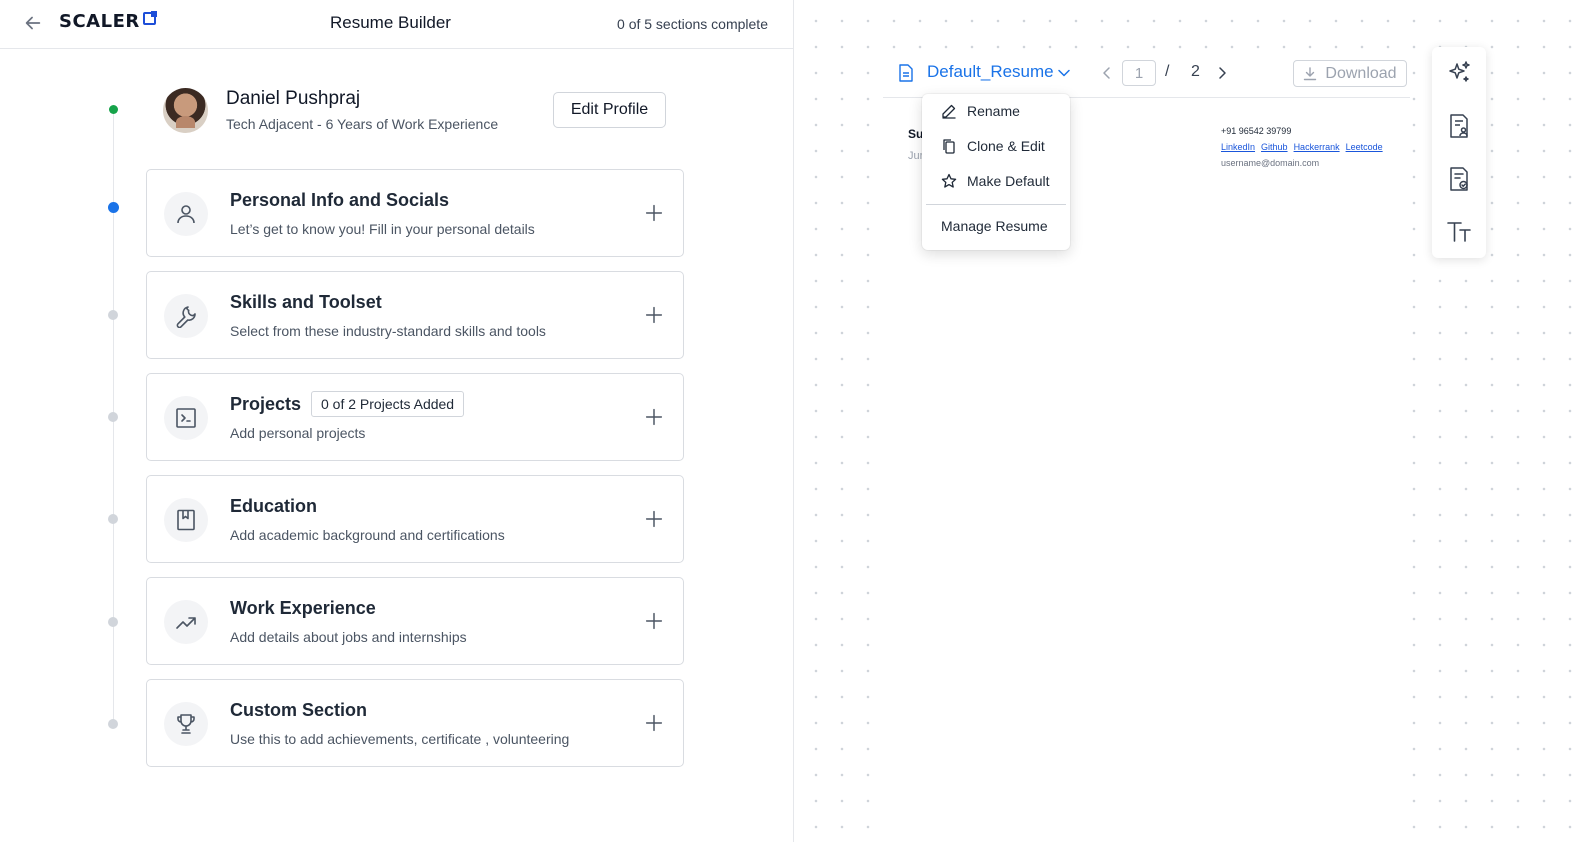 This screenshot has height=842, width=1590. What do you see at coordinates (113, 417) in the screenshot?
I see `timeline-dot-projects` at bounding box center [113, 417].